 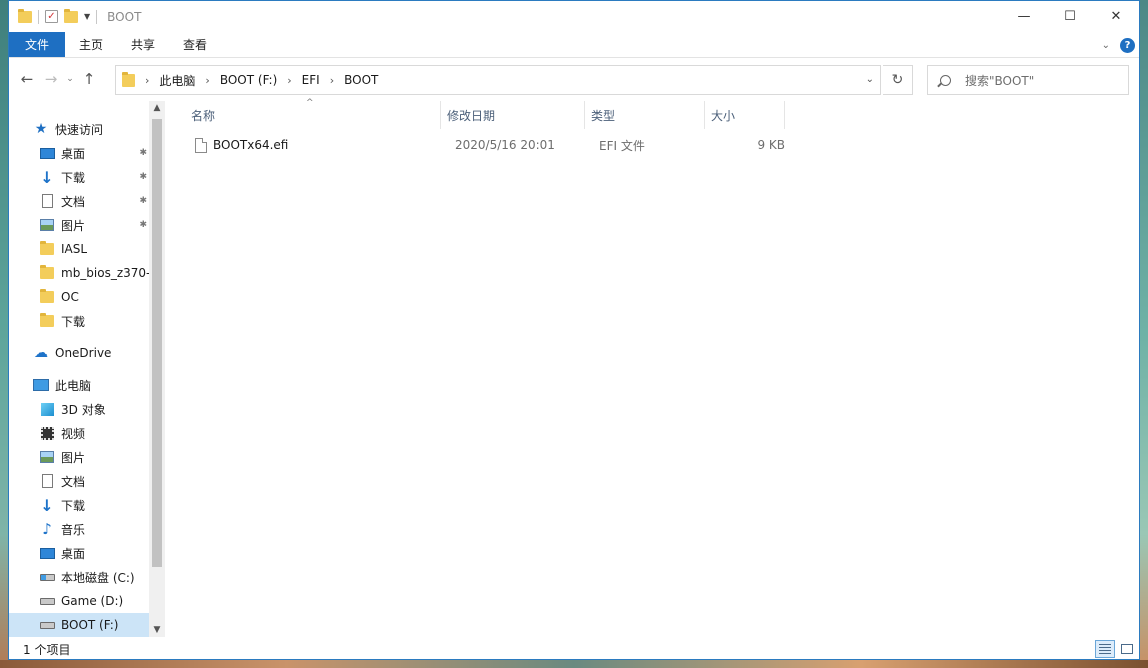 I want to click on forward-button: →, so click(x=51, y=79).